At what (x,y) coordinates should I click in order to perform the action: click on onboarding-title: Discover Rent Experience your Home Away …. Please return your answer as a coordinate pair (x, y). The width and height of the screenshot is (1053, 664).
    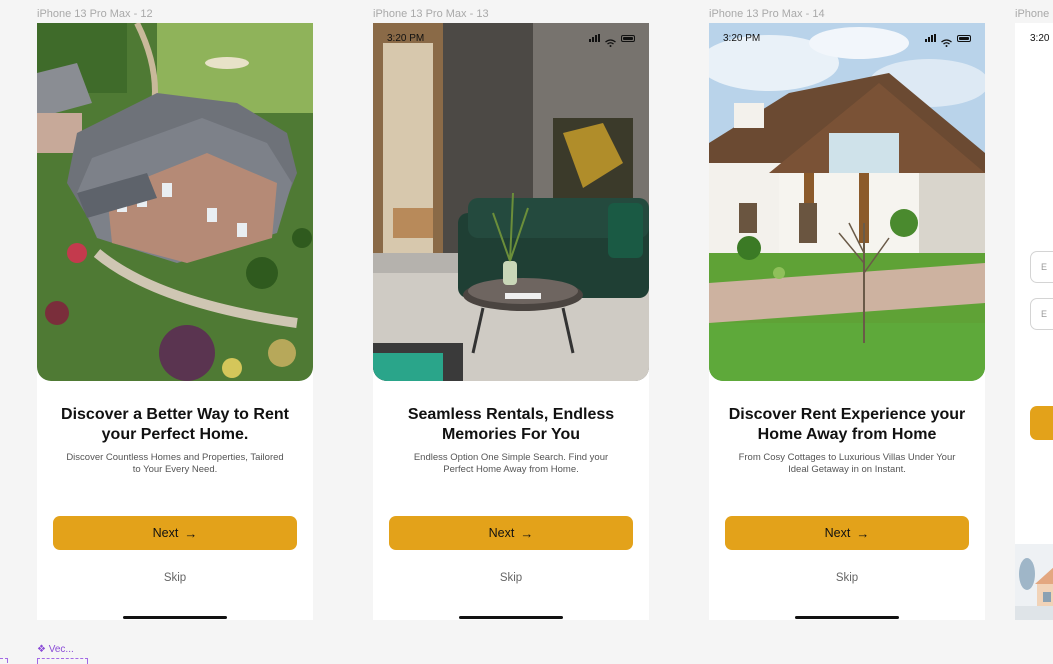
    Looking at the image, I should click on (847, 424).